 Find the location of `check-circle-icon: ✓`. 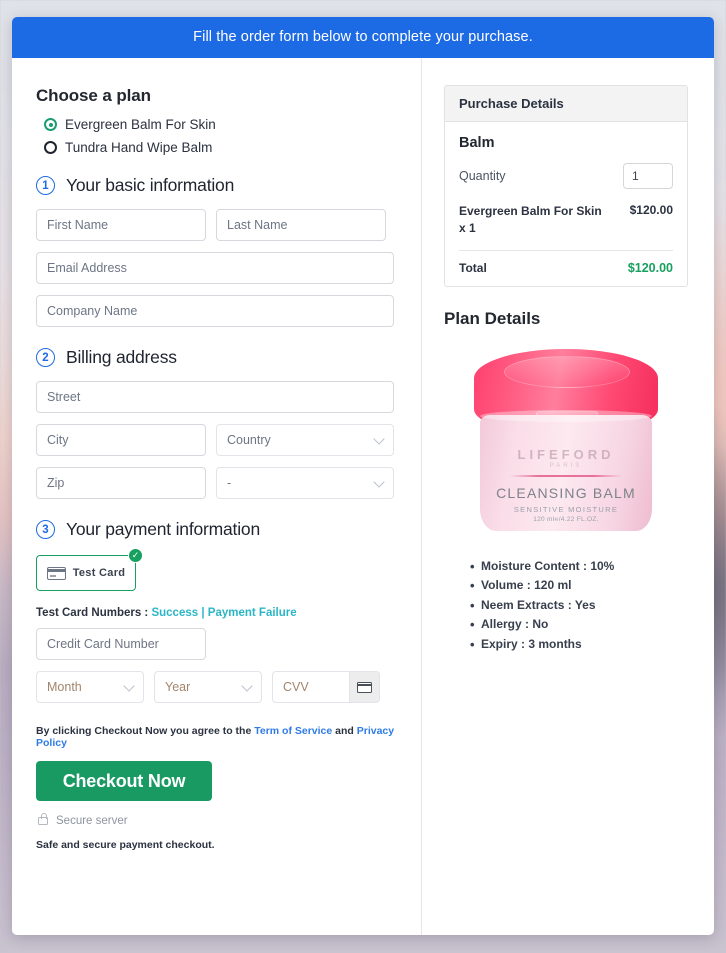

check-circle-icon: ✓ is located at coordinates (135, 555).